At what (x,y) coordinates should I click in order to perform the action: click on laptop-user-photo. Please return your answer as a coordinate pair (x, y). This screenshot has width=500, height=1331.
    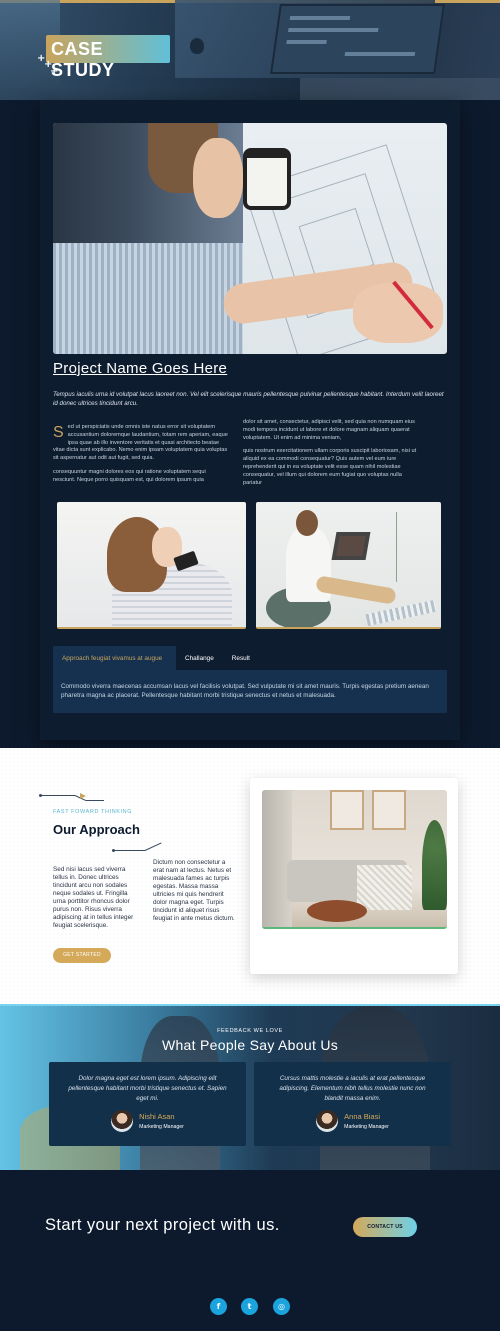
    Looking at the image, I should click on (348, 565).